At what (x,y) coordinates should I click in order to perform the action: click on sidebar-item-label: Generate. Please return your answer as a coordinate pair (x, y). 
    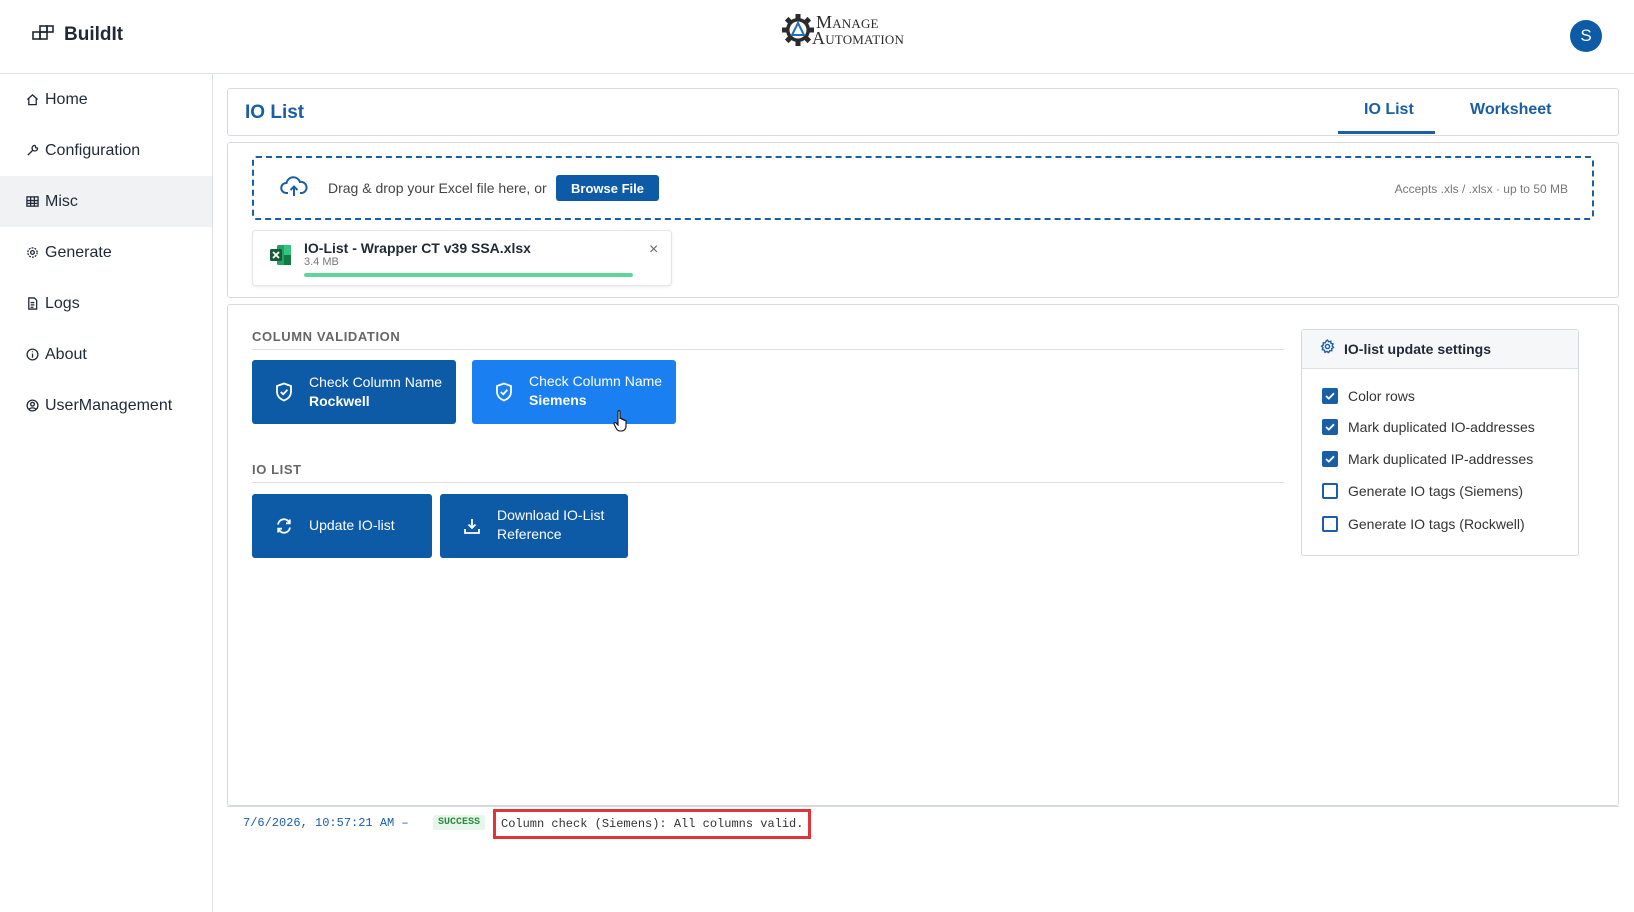
    Looking at the image, I should click on (78, 252).